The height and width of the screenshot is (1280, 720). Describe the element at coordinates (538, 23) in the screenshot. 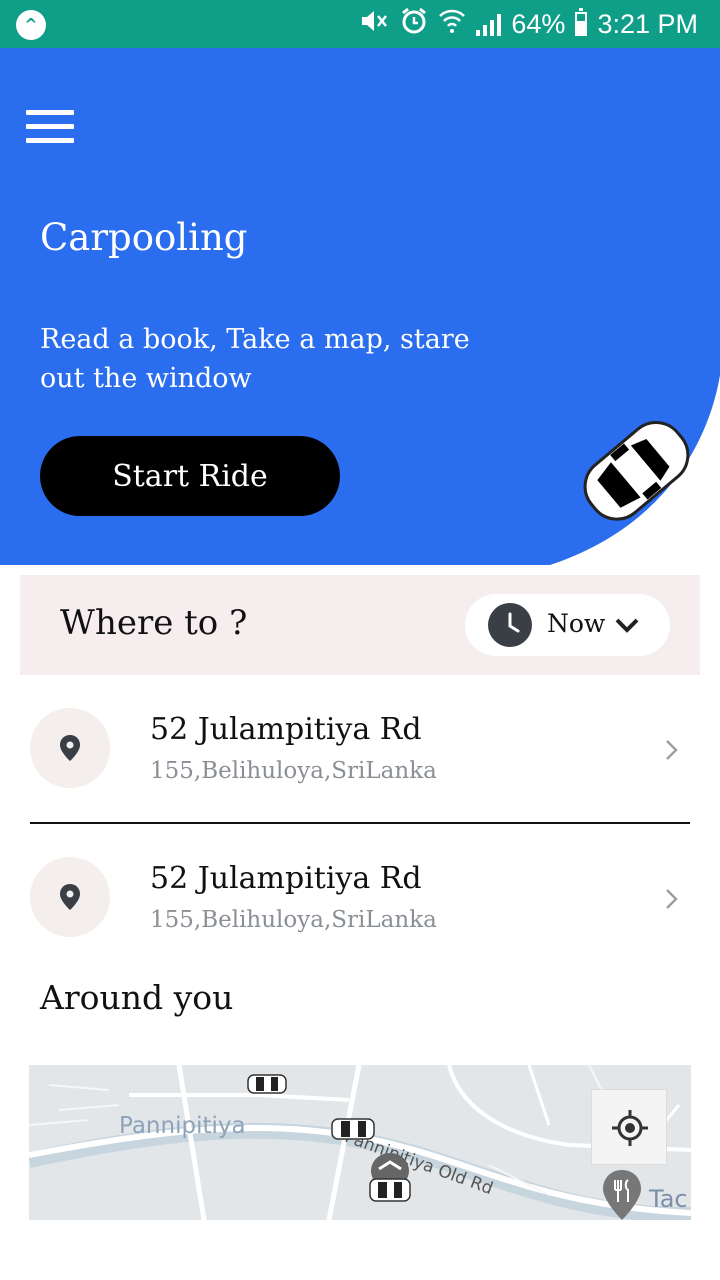

I see `battery-percent: 64%` at that location.